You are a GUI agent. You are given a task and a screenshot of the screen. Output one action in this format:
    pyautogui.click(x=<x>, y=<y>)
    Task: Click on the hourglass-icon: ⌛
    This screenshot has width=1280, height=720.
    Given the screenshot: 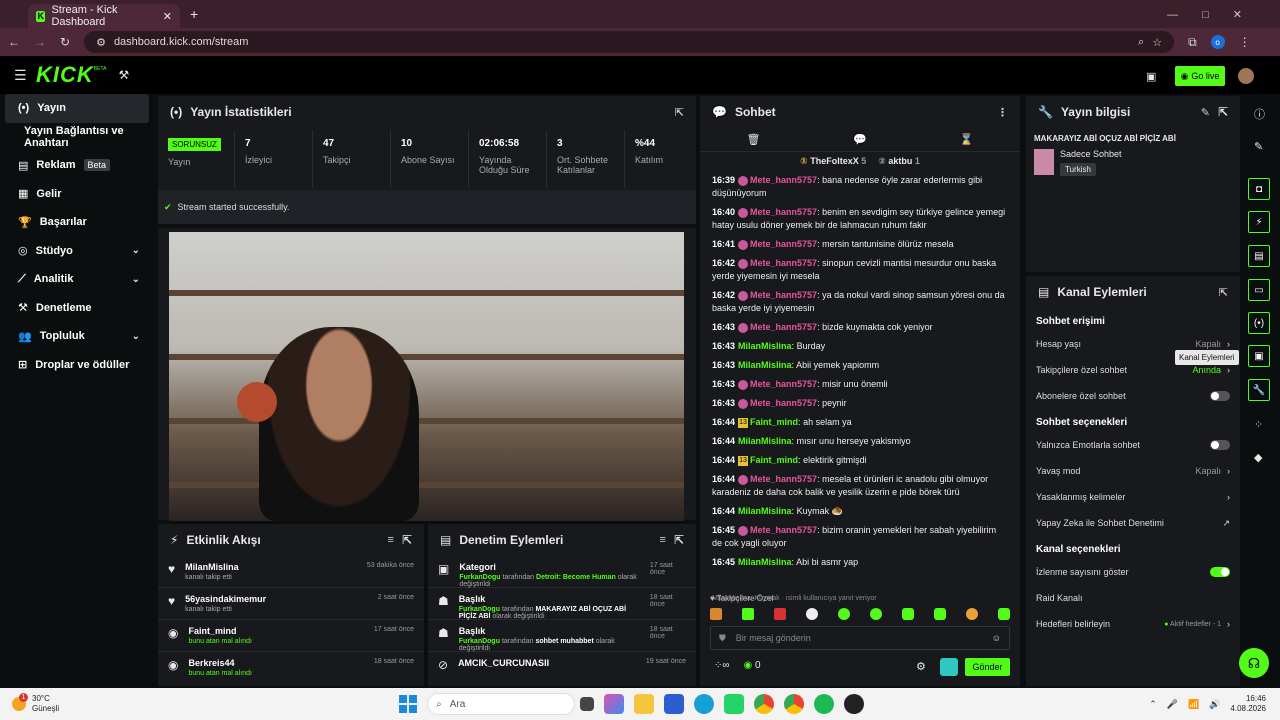 What is the action you would take?
    pyautogui.click(x=967, y=139)
    